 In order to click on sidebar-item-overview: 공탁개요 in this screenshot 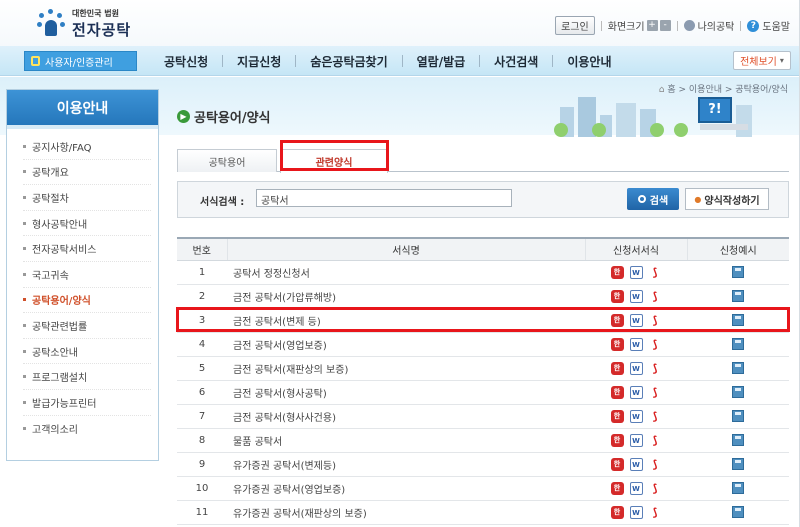, I will do `click(87, 173)`.